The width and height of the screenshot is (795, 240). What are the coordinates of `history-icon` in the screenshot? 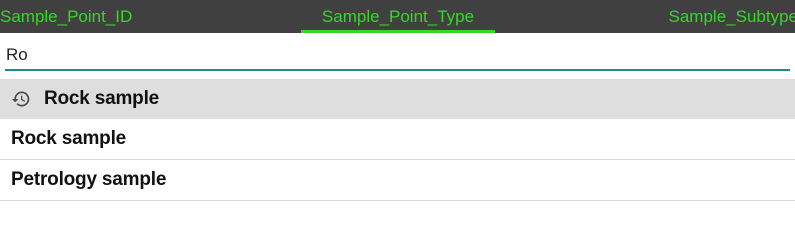 It's located at (21, 99).